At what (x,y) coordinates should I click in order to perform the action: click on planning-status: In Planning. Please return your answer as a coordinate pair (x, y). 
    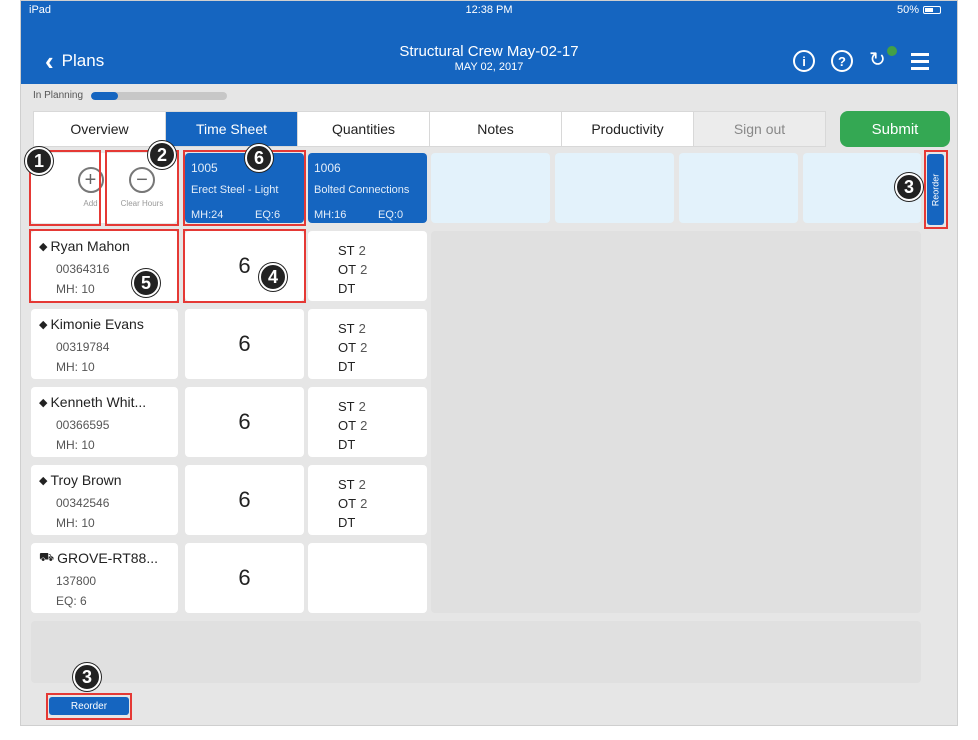
    Looking at the image, I should click on (130, 95).